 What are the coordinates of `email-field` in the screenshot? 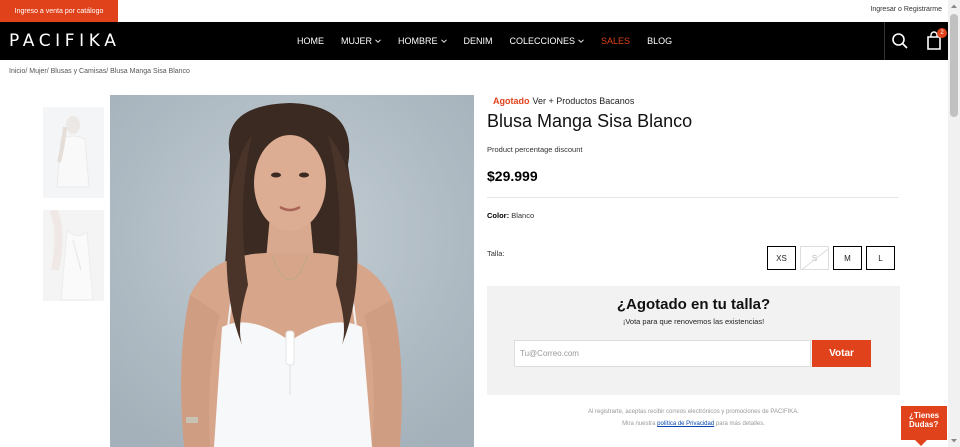 It's located at (662, 353).